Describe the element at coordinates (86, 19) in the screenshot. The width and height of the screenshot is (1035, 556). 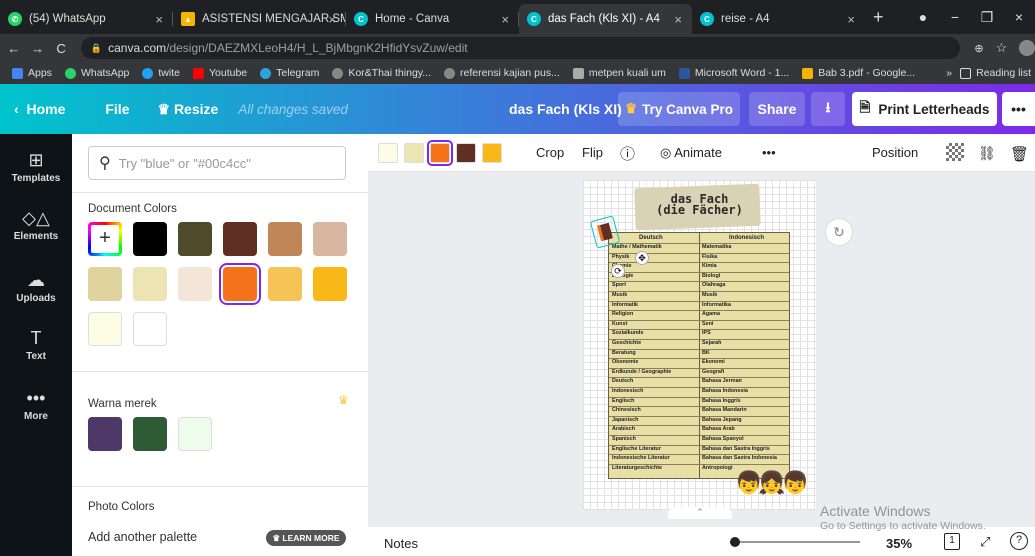
I see `browser-tab-whatsapp: ✆ (54) WhatsApp ×` at that location.